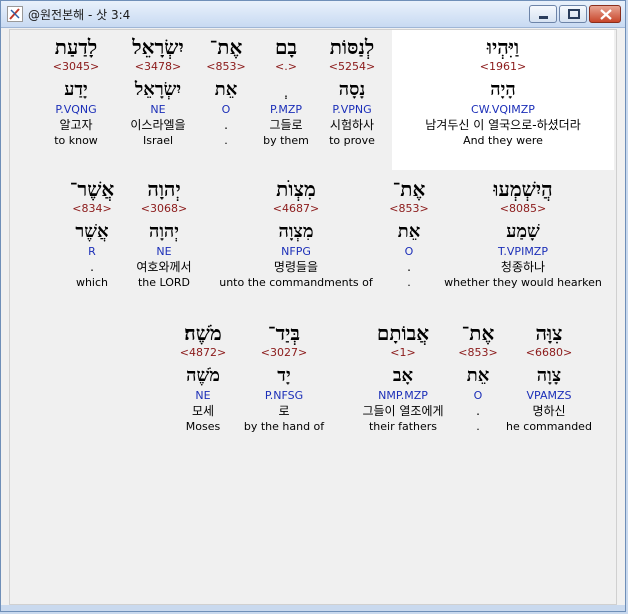 This screenshot has width=628, height=614. I want to click on english-gloss: whether they would hearken, so click(523, 282).